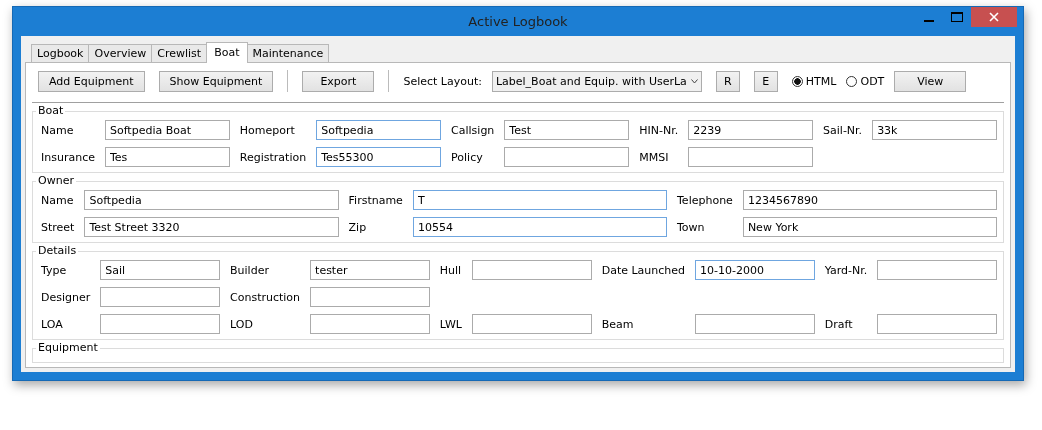 The height and width of the screenshot is (430, 1042). What do you see at coordinates (643, 270) in the screenshot?
I see `field-label: Date Launched` at bounding box center [643, 270].